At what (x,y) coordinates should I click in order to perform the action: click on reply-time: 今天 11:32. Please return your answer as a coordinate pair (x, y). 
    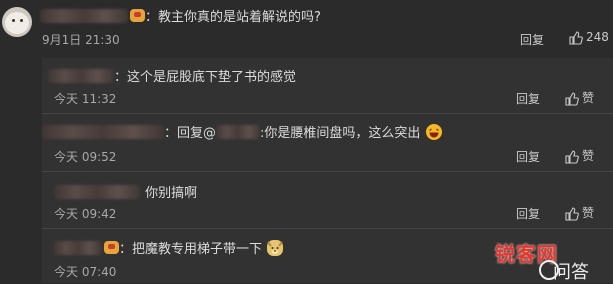
    Looking at the image, I should click on (85, 99).